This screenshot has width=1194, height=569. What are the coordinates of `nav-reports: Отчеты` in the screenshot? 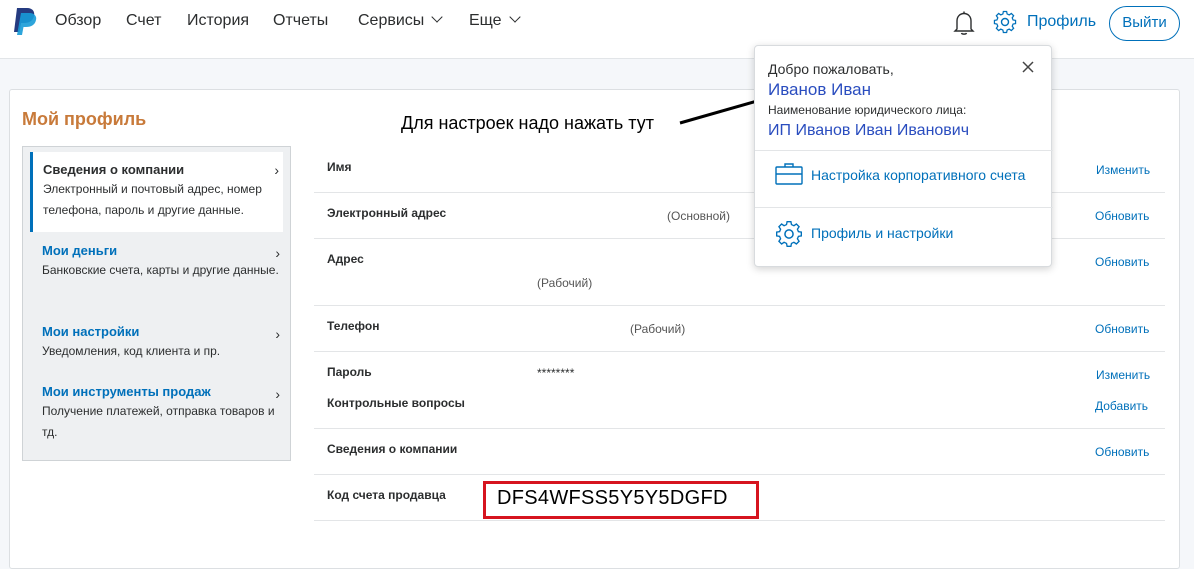 It's located at (300, 21).